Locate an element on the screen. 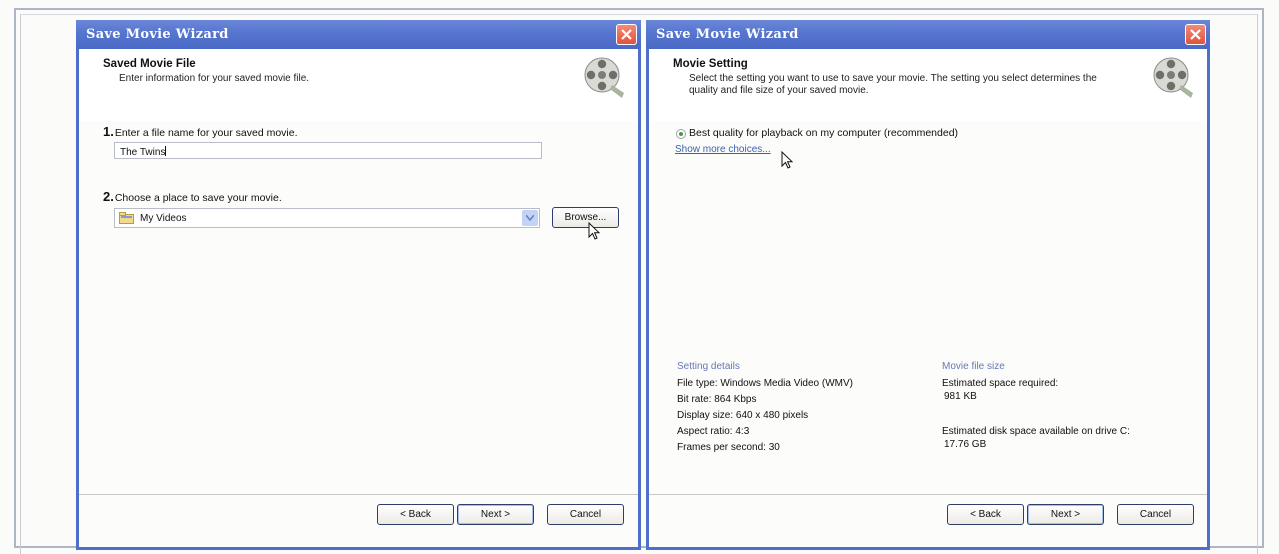  location-step-label: 2.Choose a place to save your movie. is located at coordinates (192, 196).